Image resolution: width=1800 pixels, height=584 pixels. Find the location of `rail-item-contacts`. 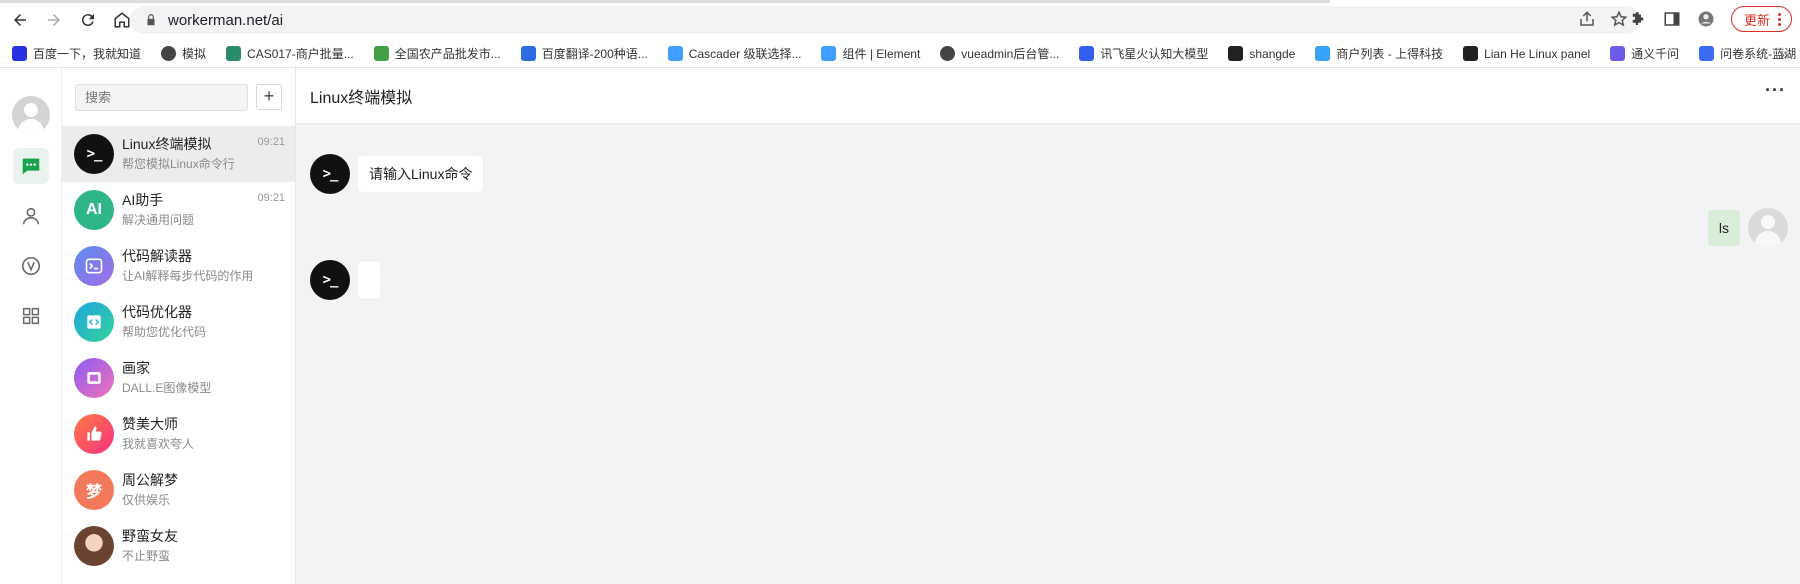

rail-item-contacts is located at coordinates (31, 216).